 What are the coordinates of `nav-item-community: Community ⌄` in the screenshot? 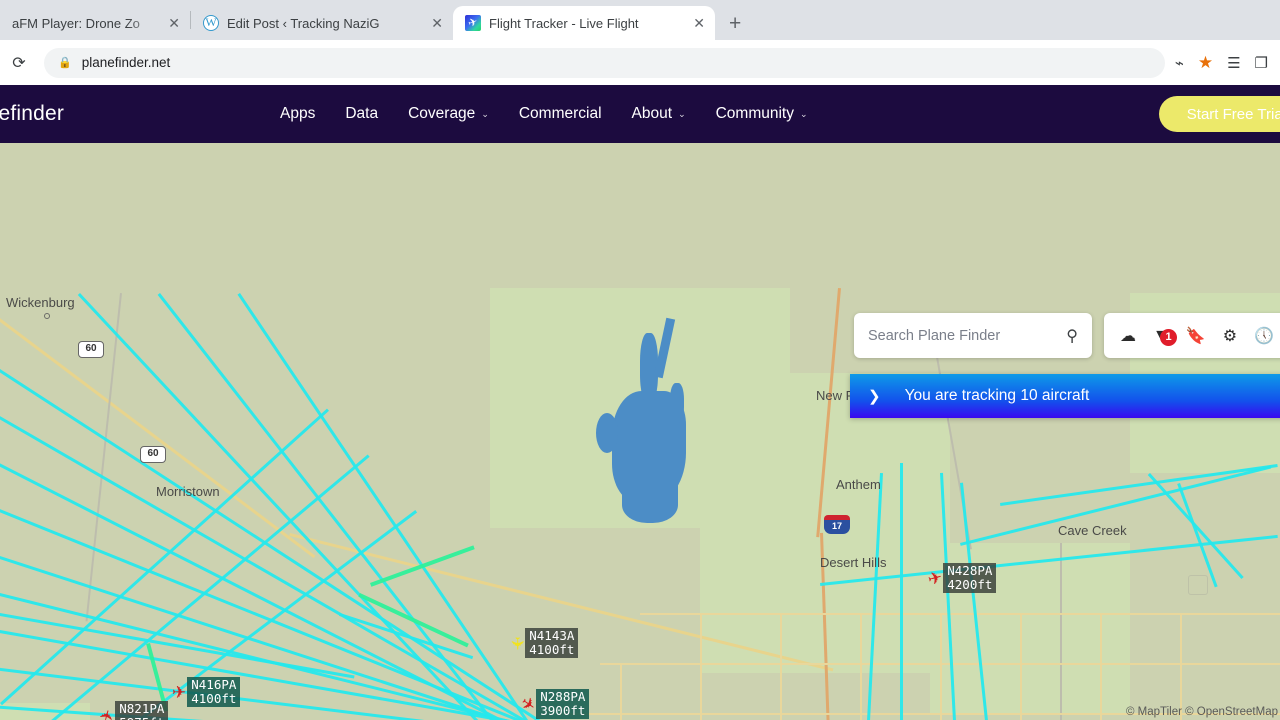 It's located at (762, 114).